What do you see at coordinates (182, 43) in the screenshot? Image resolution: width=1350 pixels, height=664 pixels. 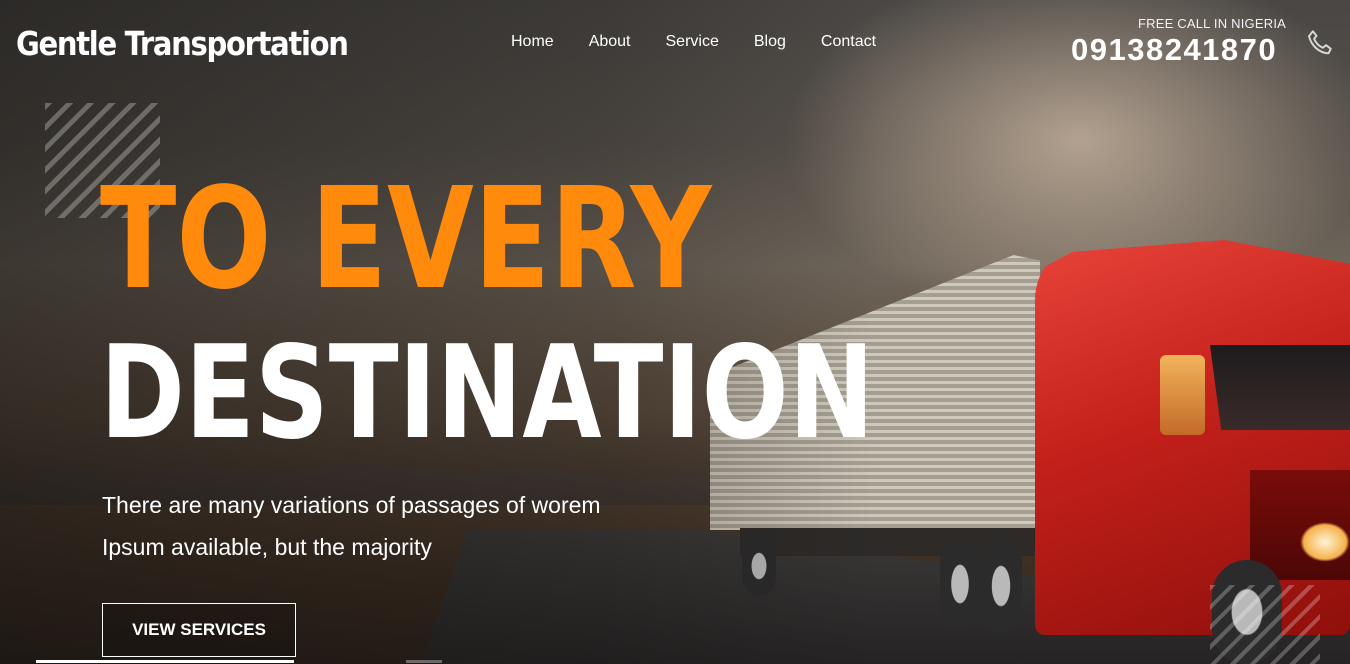 I see `brand-logo: Gentle Transportation` at bounding box center [182, 43].